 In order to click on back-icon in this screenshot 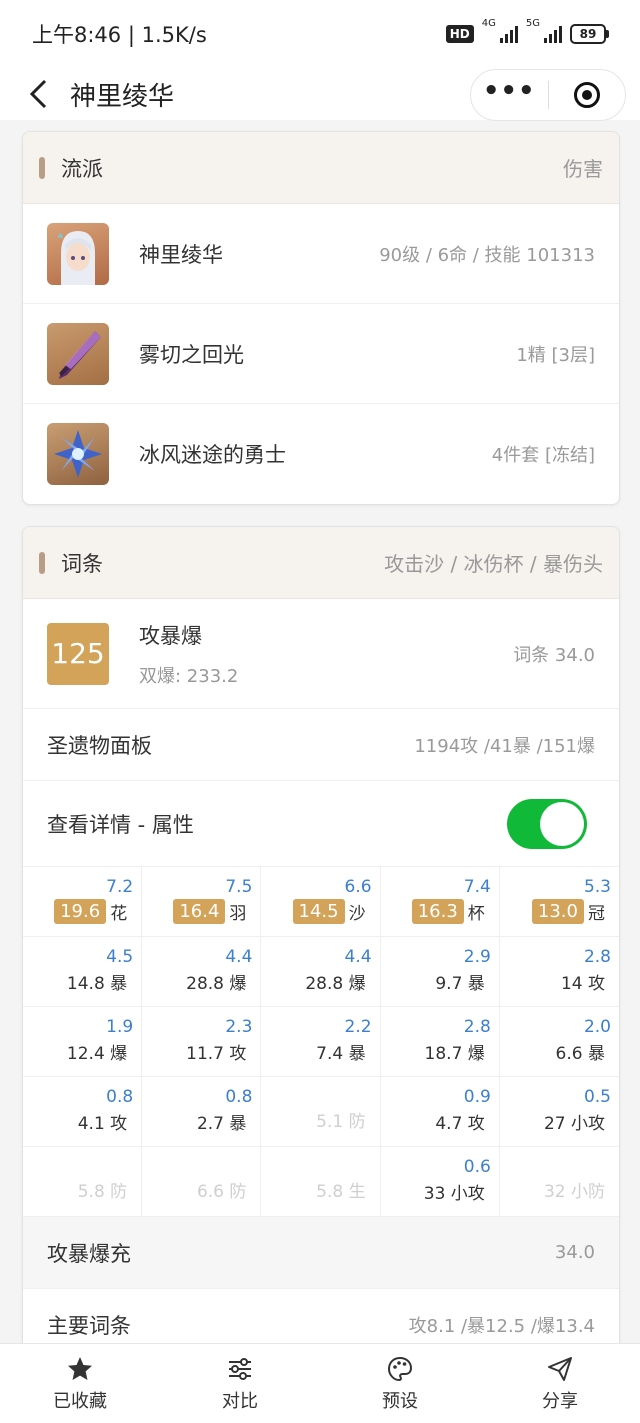, I will do `click(38, 94)`.